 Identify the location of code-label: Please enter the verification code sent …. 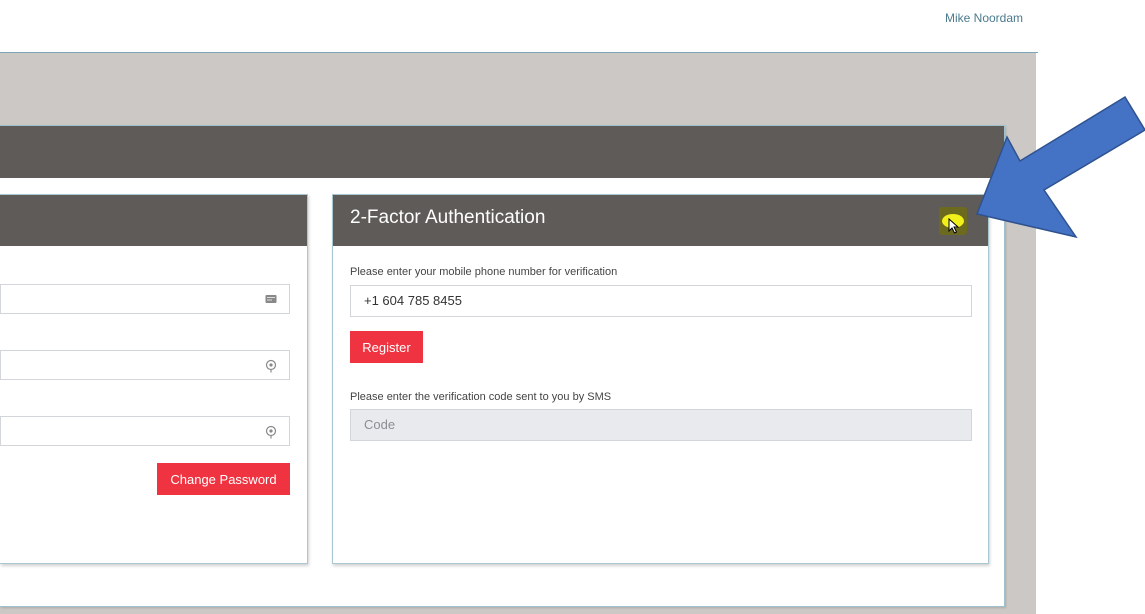
(481, 397).